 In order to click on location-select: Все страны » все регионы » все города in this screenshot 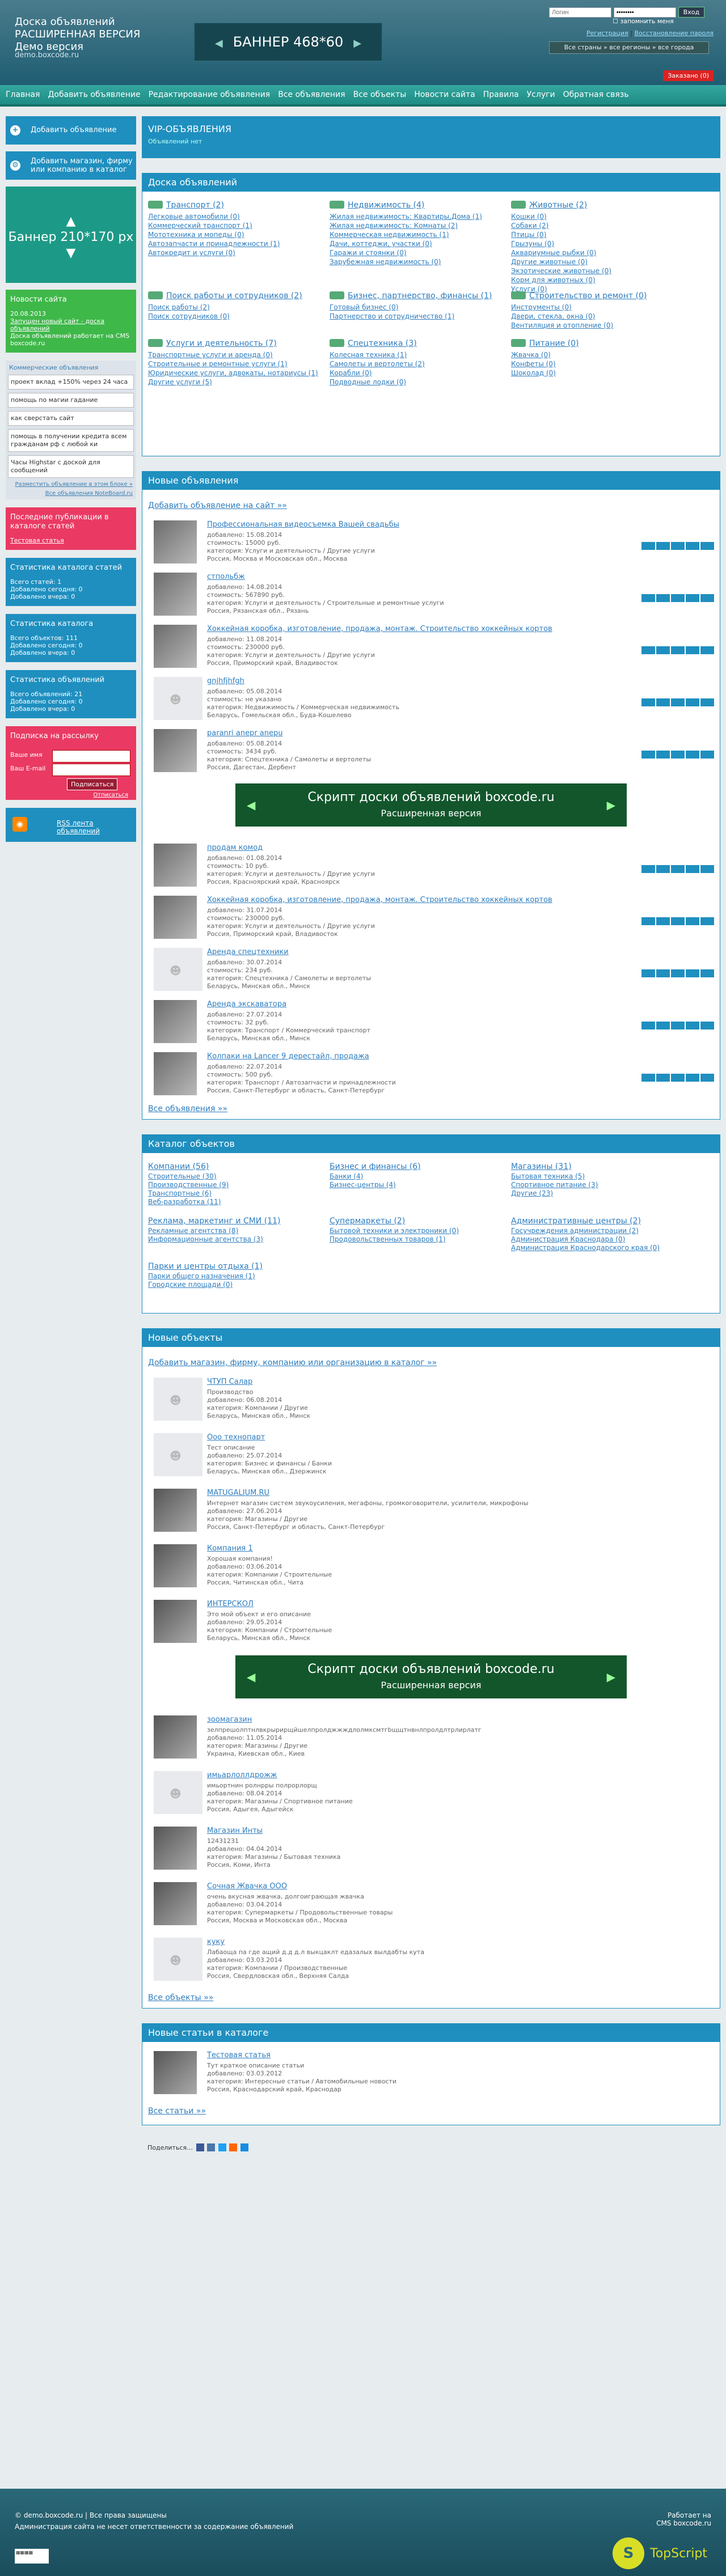, I will do `click(629, 47)`.